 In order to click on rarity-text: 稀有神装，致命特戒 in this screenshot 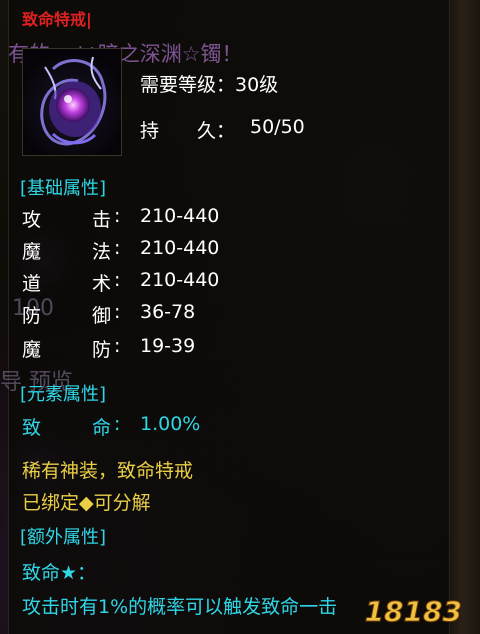, I will do `click(108, 471)`.